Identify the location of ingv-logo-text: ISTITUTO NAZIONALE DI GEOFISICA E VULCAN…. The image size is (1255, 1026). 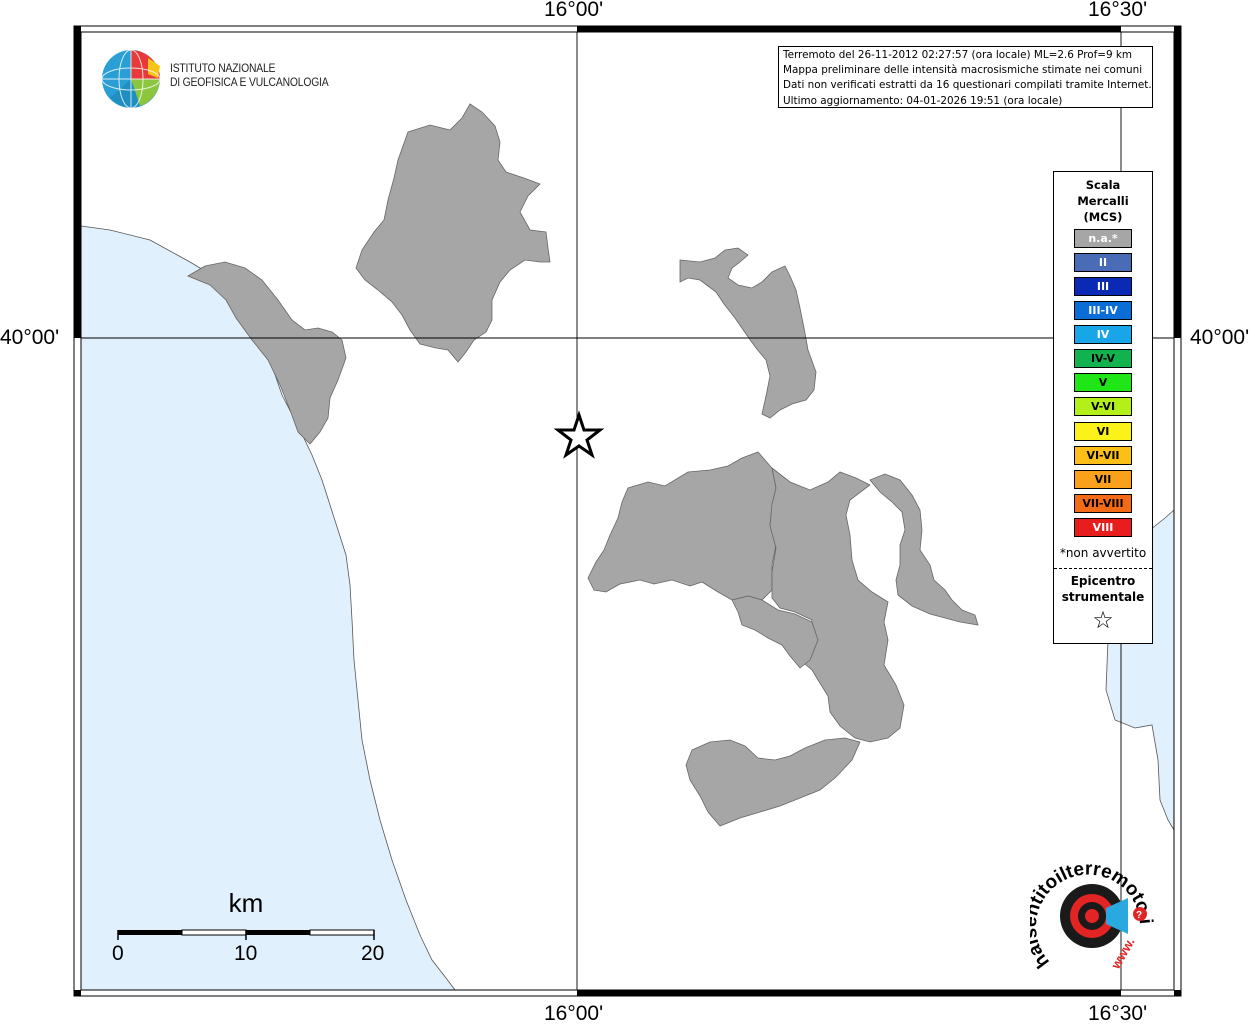
(249, 76).